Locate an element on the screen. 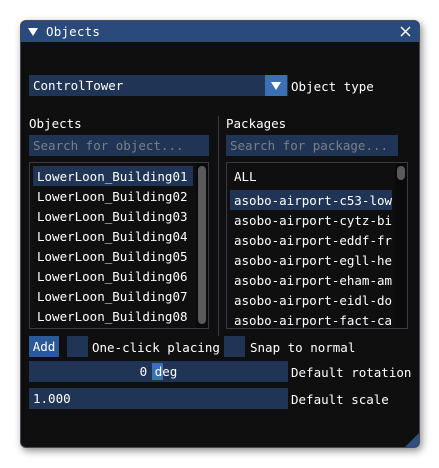 This screenshot has width=439, height=468. object-search-input is located at coordinates (119, 145).